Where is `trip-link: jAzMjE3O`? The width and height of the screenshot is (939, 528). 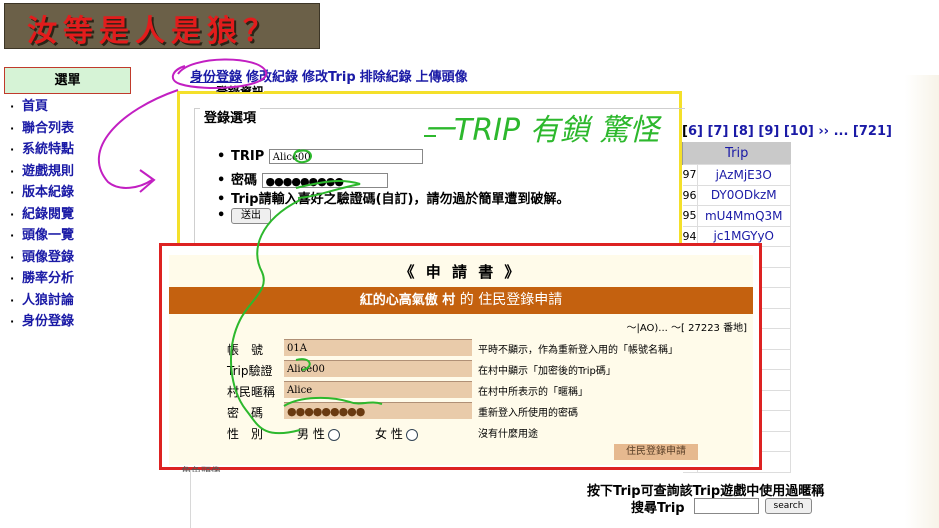
trip-link: jAzMjE3O is located at coordinates (743, 175).